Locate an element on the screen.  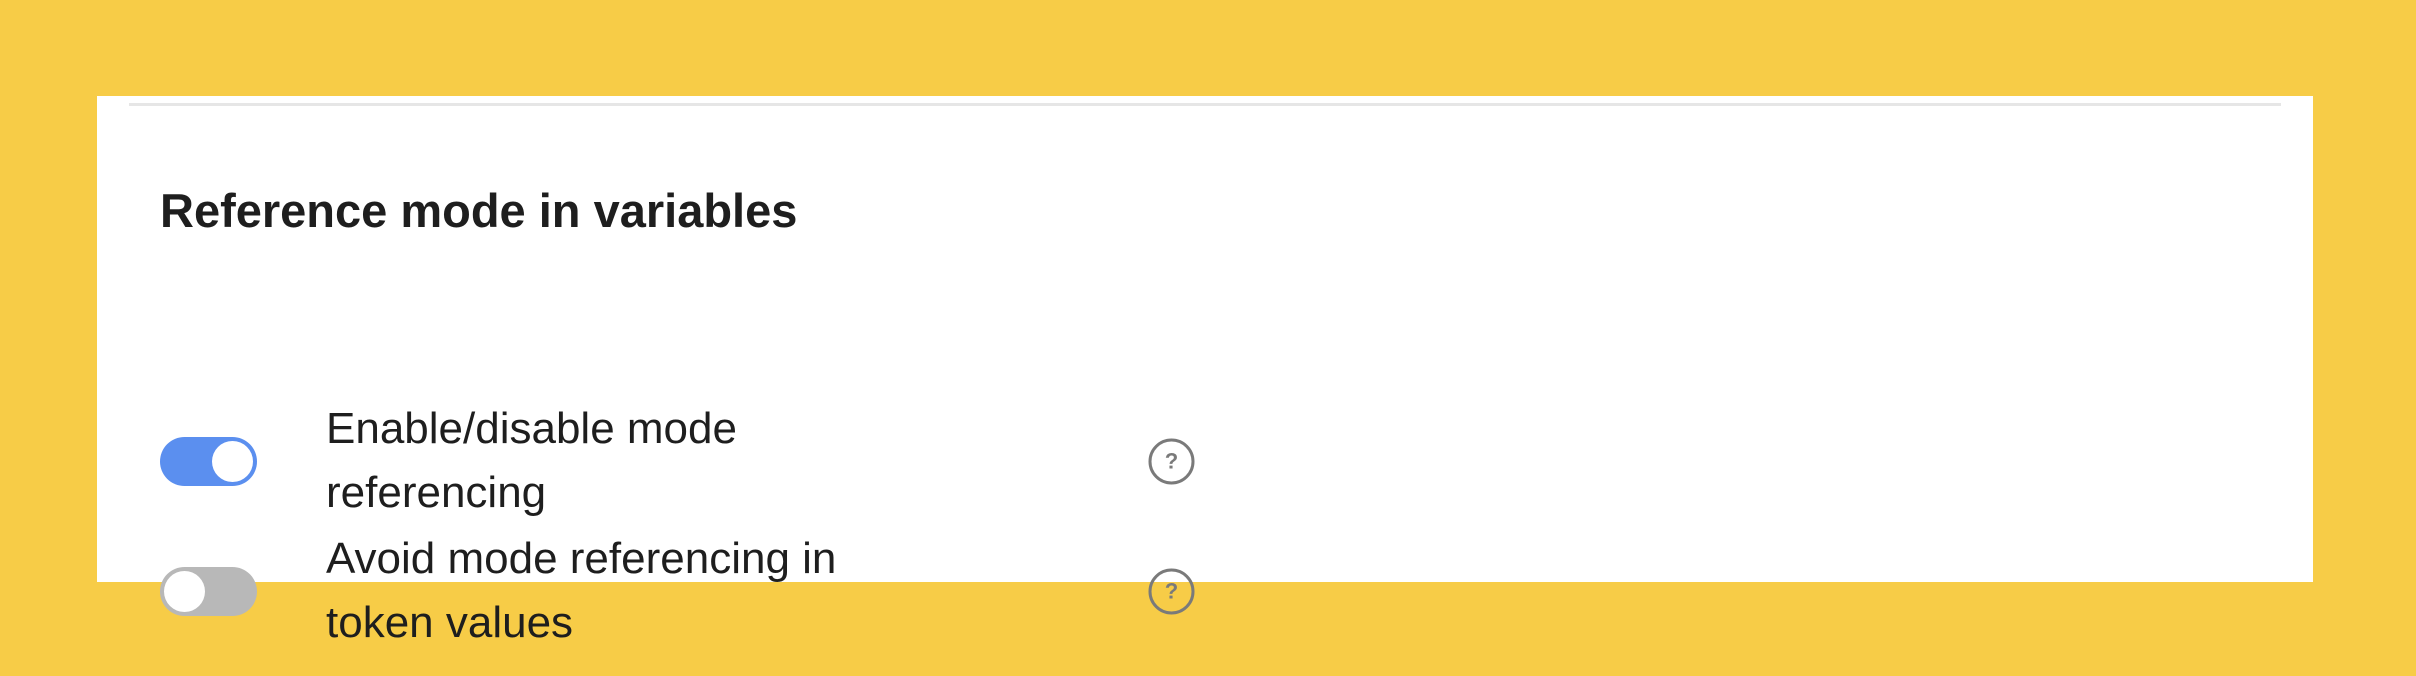
avoid-mode-referencing-toggle is located at coordinates (208, 591).